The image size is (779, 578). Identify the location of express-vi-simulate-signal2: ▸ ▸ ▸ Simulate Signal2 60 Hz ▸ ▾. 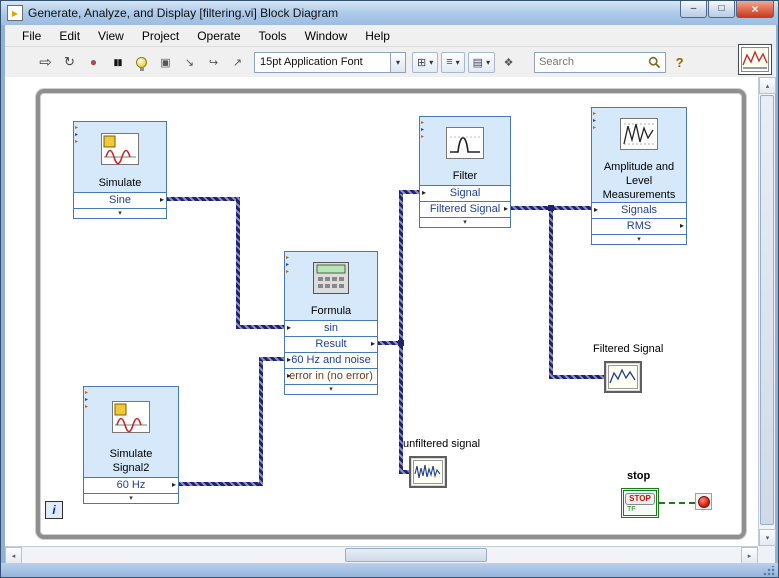
(131, 445).